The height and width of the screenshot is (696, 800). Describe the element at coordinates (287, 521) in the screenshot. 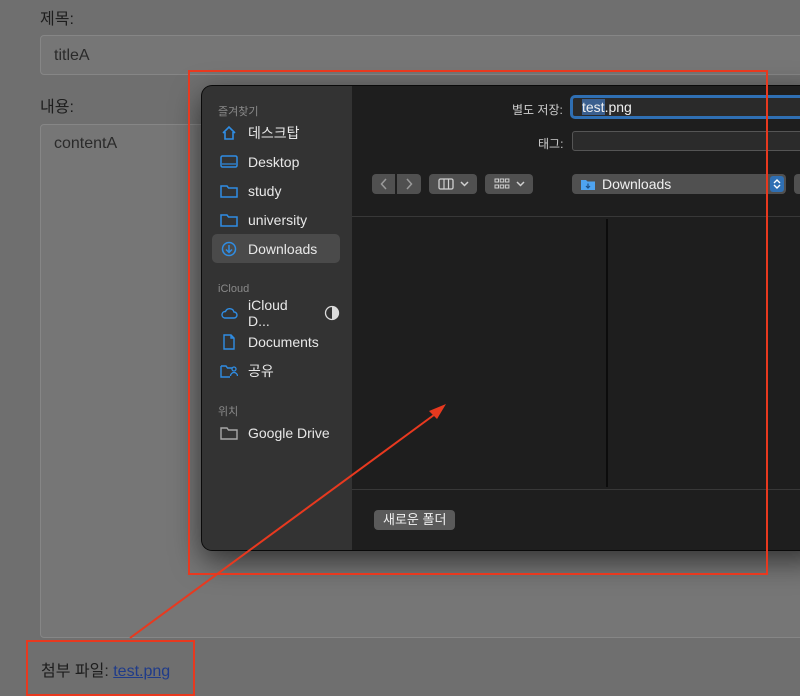

I see `annotation-arrow` at that location.